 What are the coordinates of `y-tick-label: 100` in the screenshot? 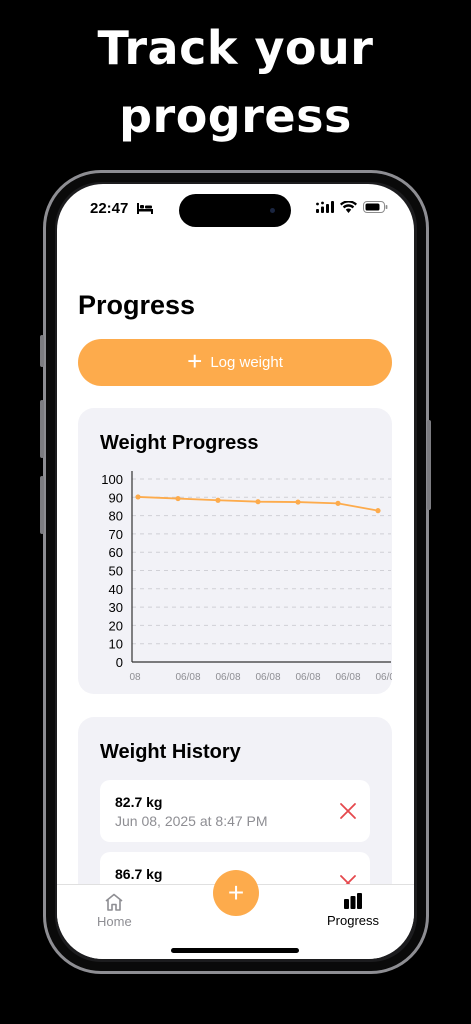 It's located at (112, 479).